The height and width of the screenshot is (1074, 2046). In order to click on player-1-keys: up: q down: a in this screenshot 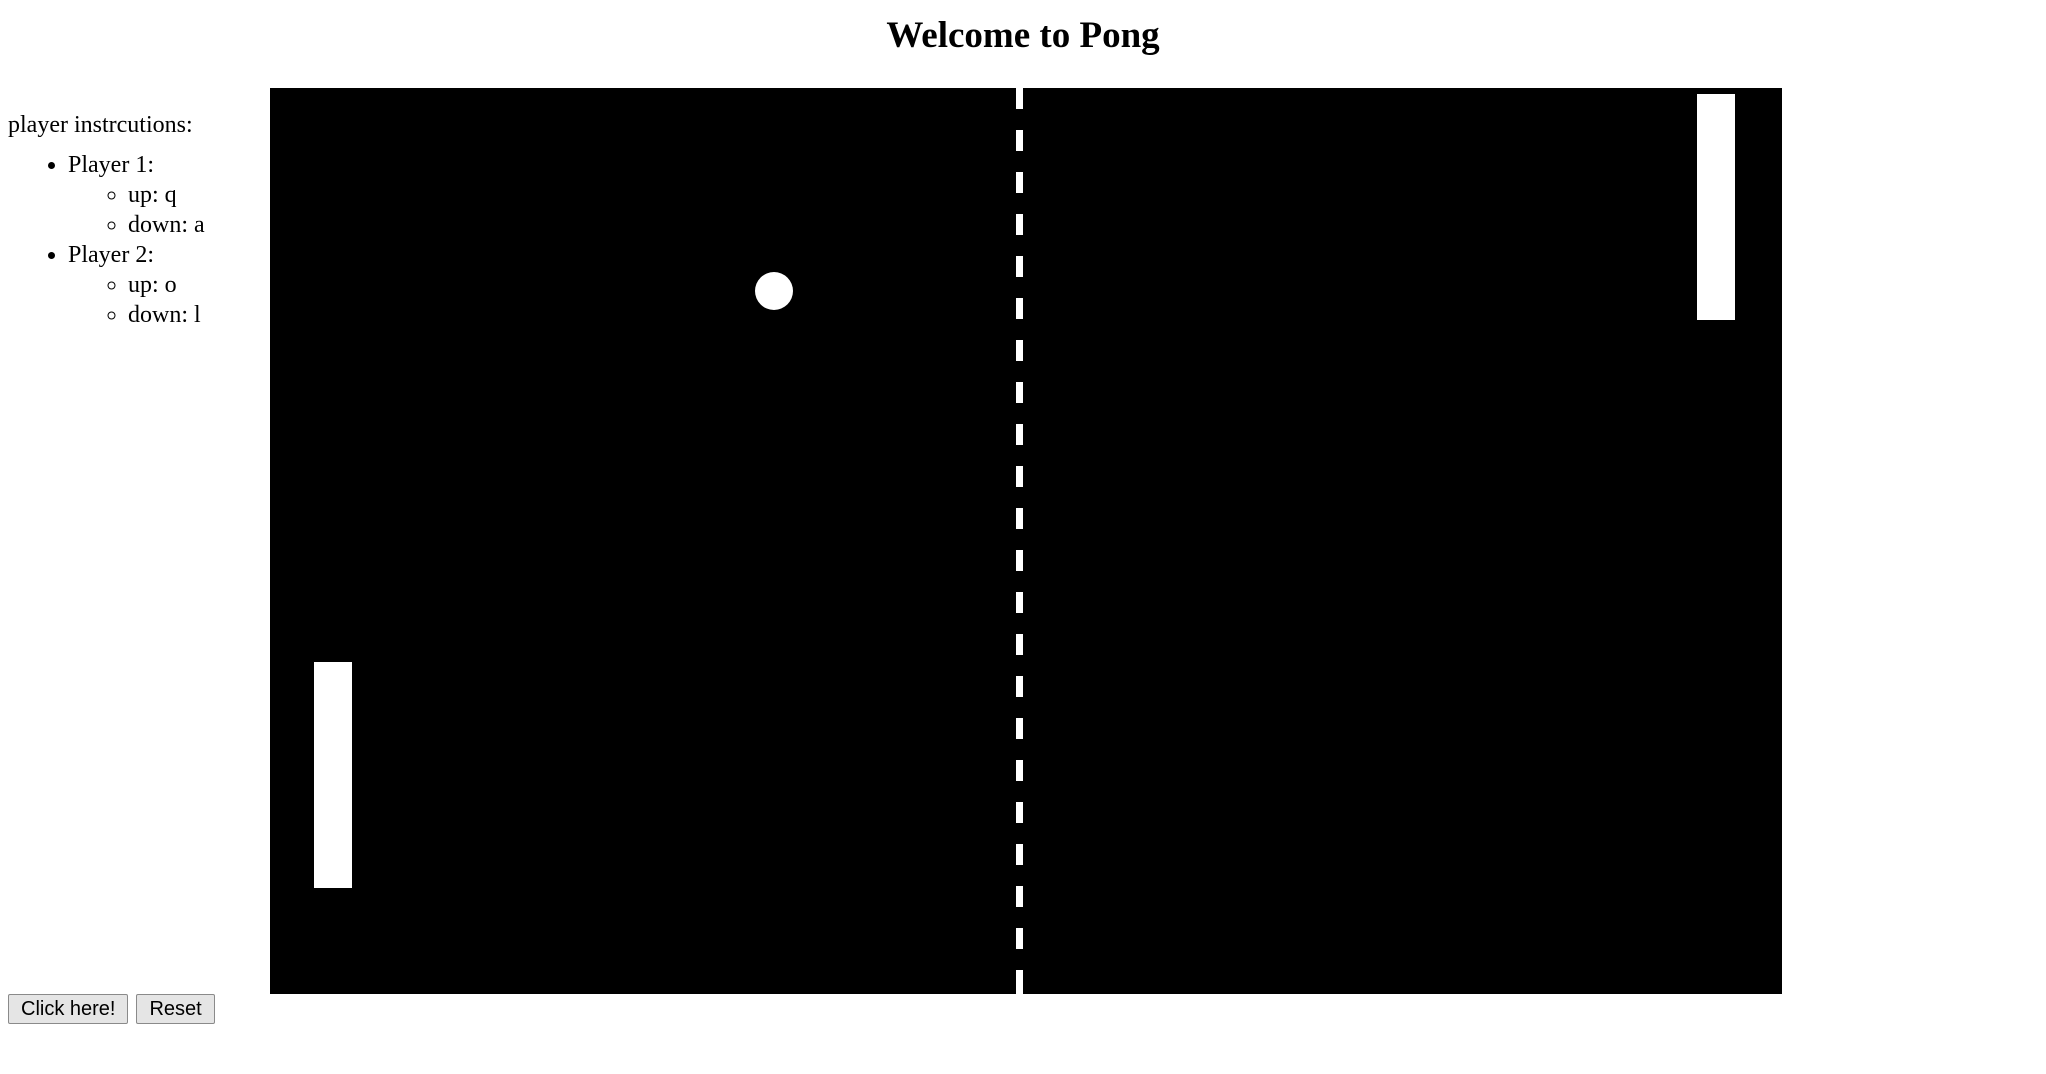, I will do `click(136, 210)`.